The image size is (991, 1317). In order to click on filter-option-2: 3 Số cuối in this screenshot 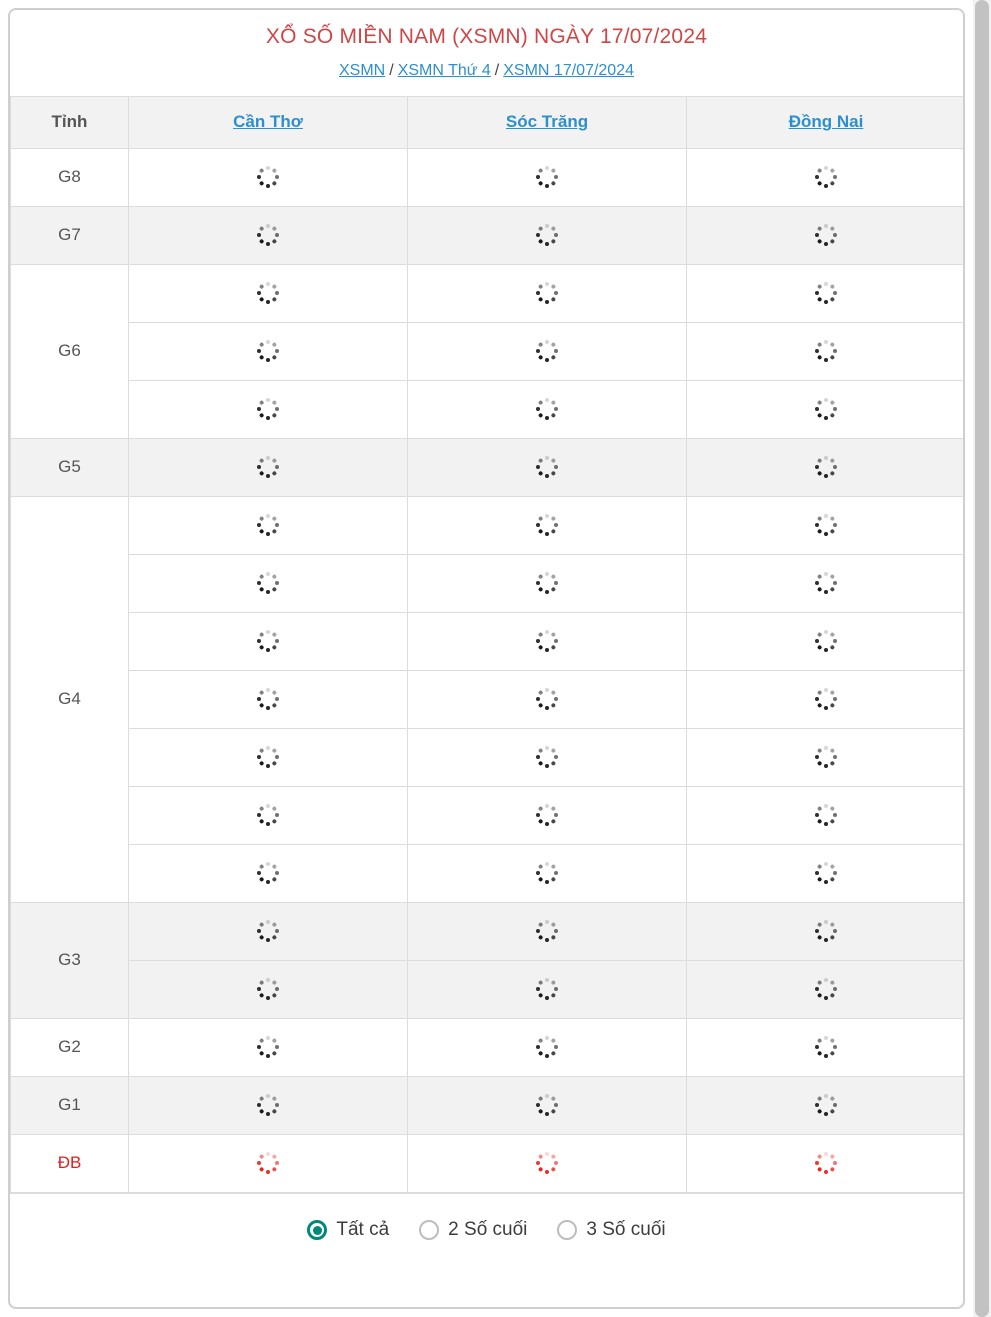, I will do `click(611, 1230)`.